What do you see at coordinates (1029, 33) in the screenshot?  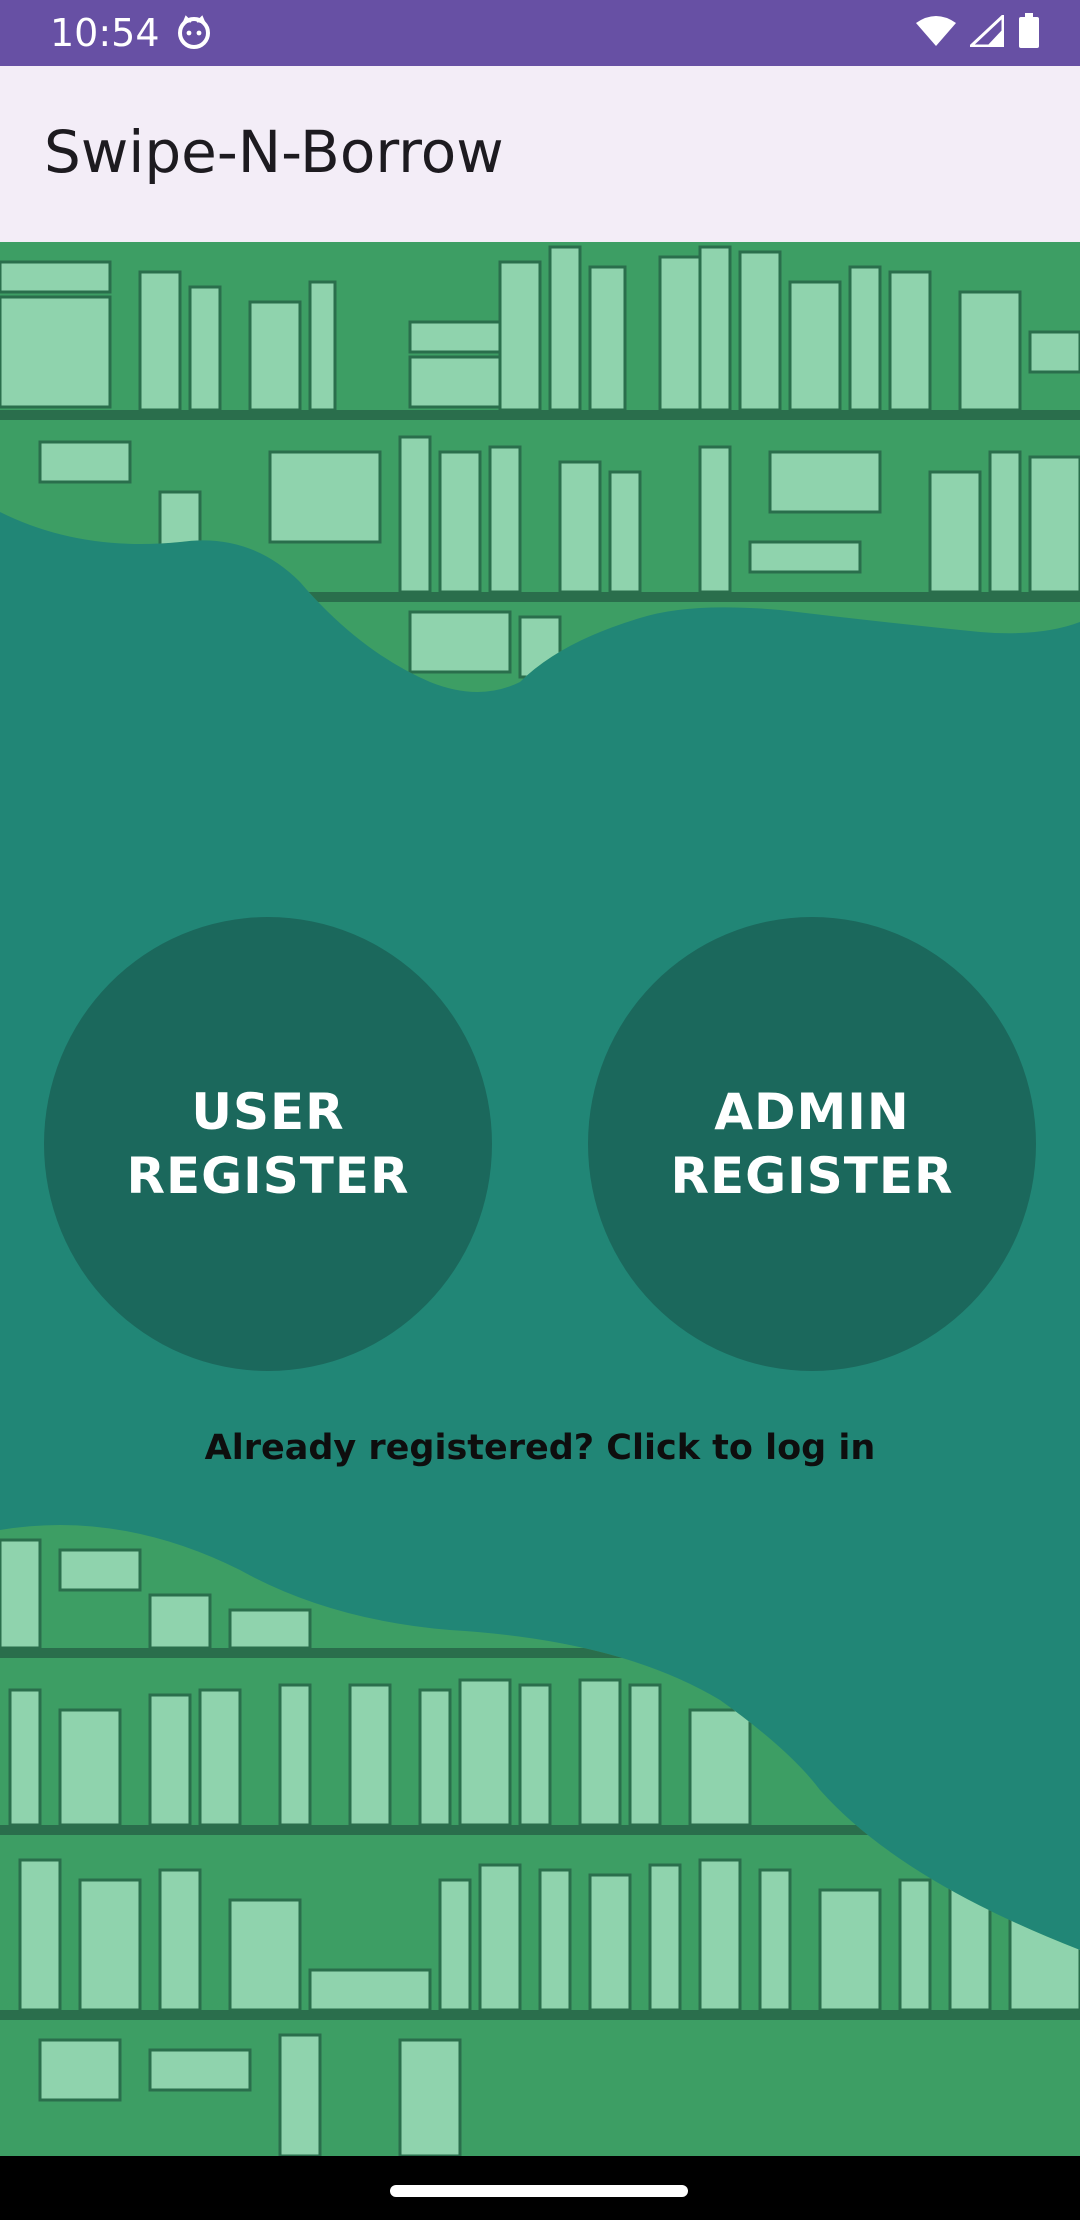 I see `battery-icon` at bounding box center [1029, 33].